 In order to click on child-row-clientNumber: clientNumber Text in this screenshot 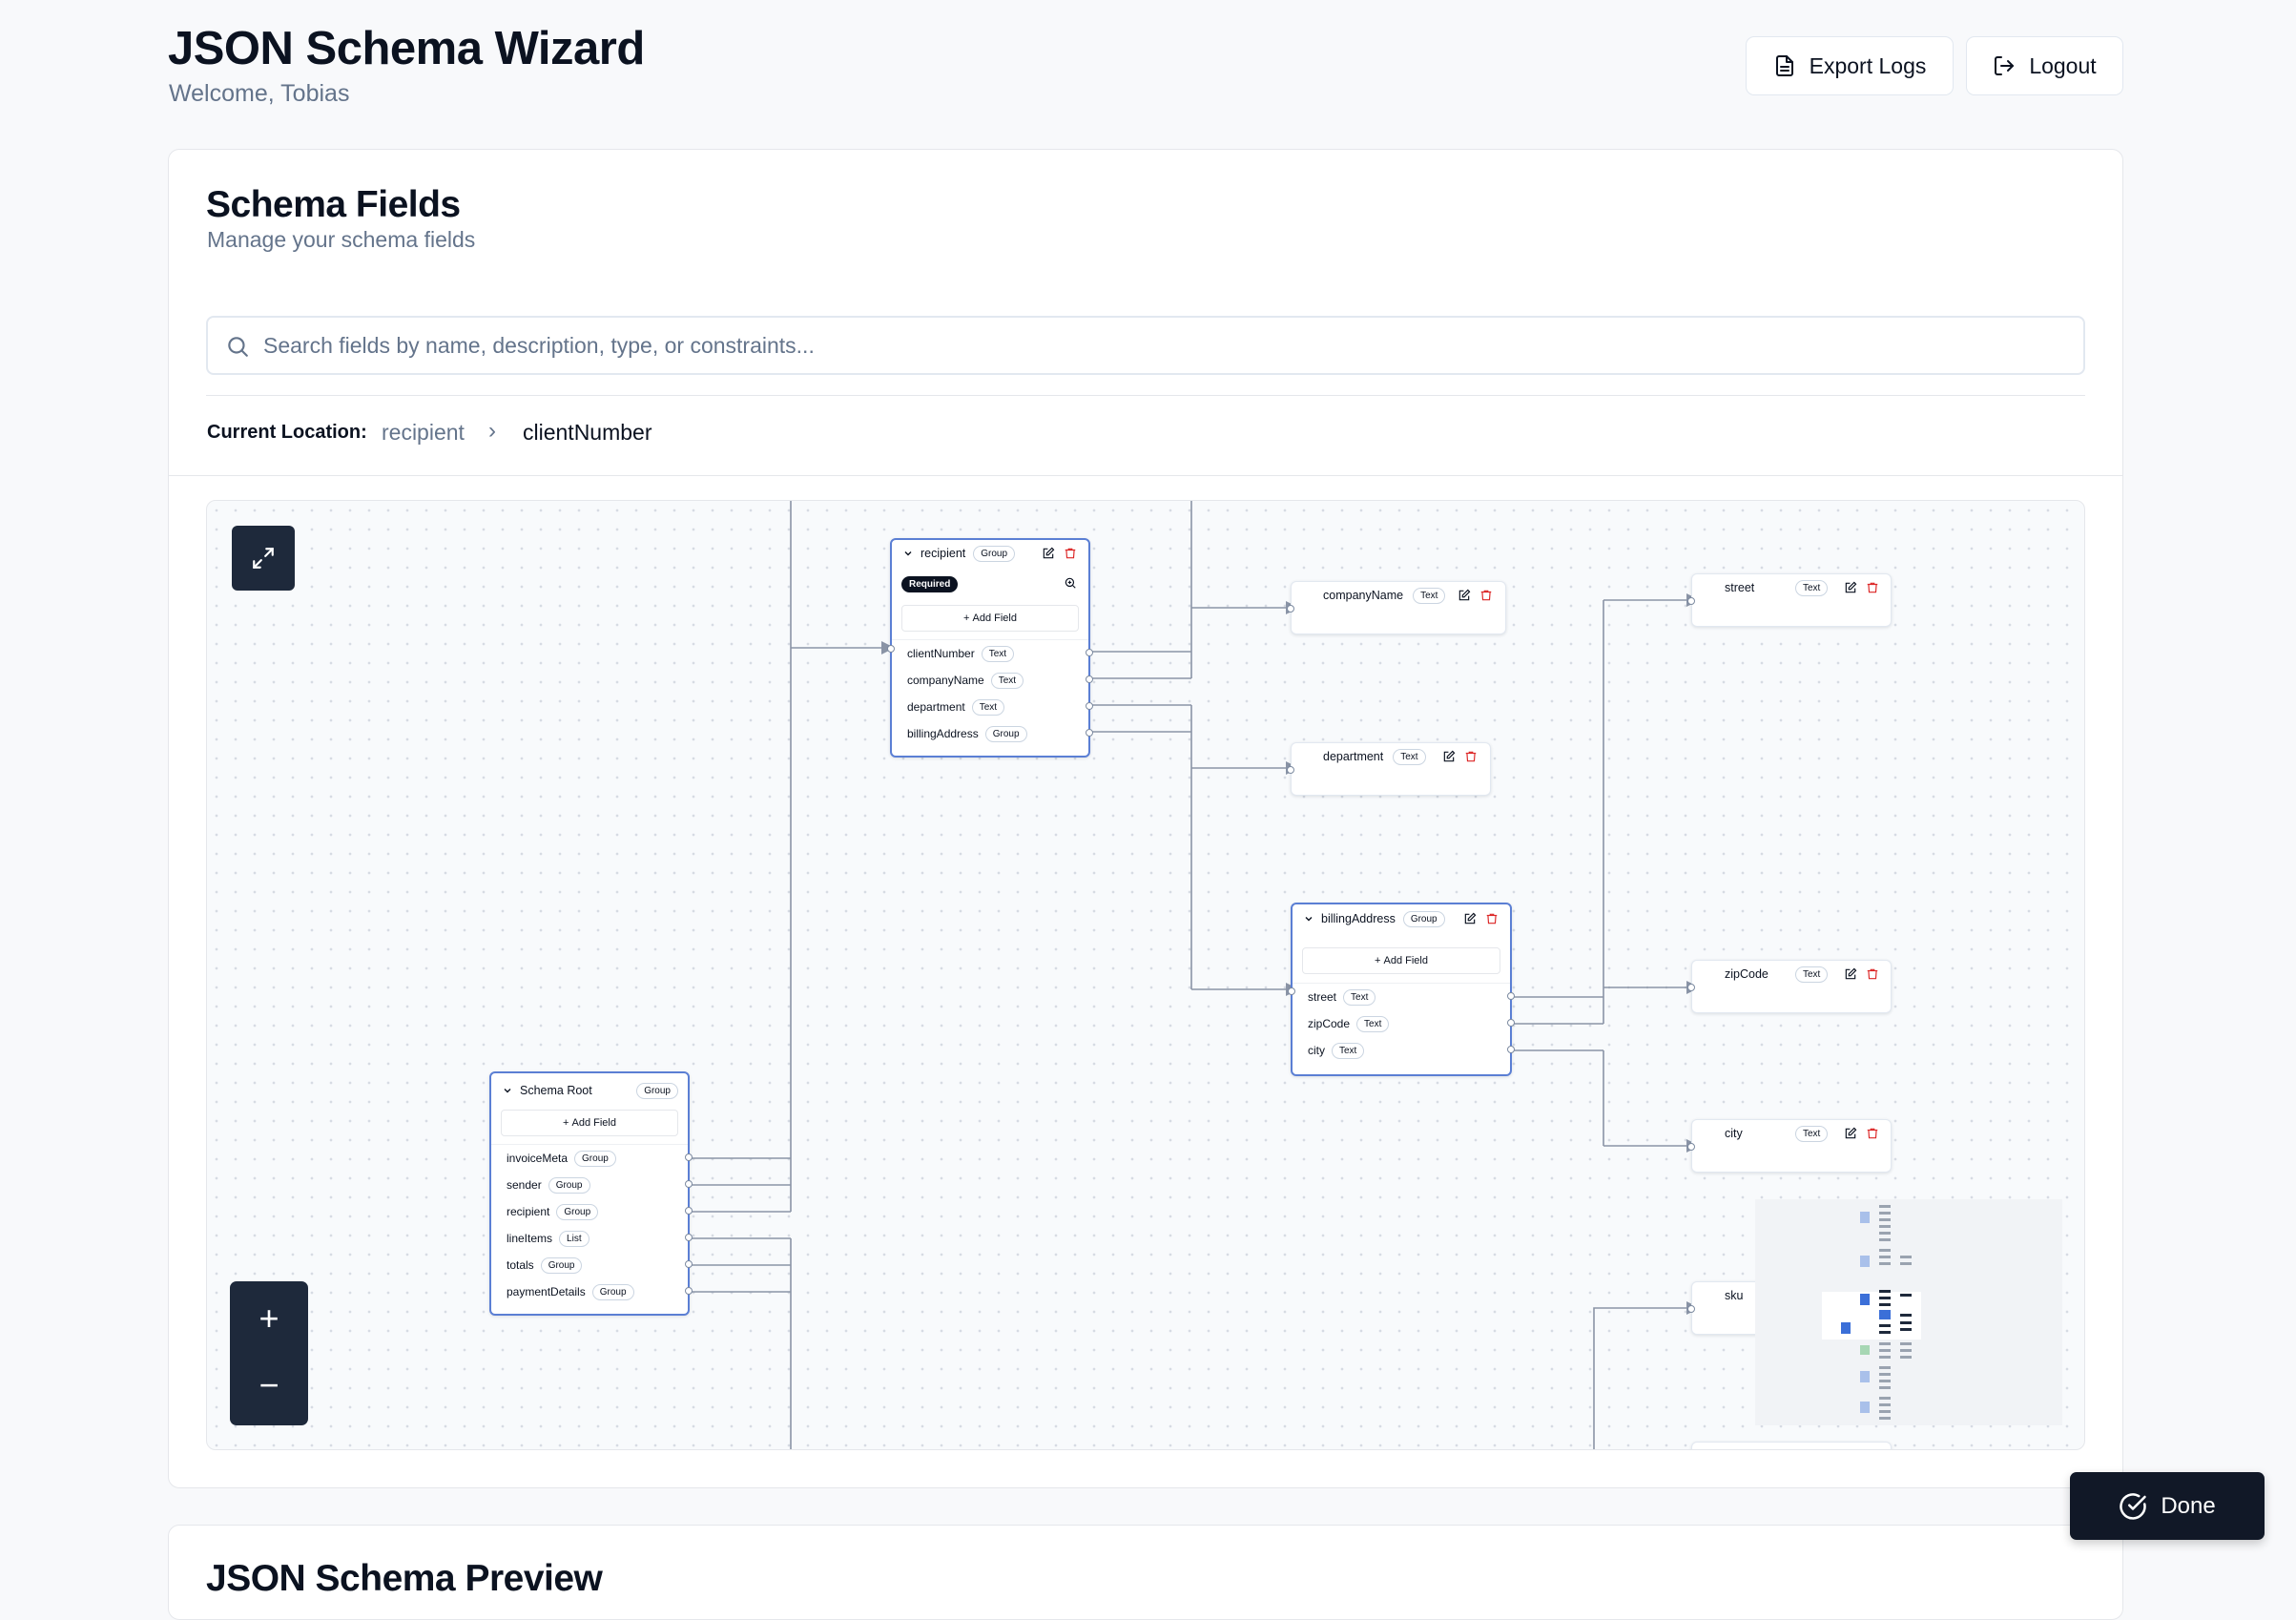, I will do `click(993, 653)`.